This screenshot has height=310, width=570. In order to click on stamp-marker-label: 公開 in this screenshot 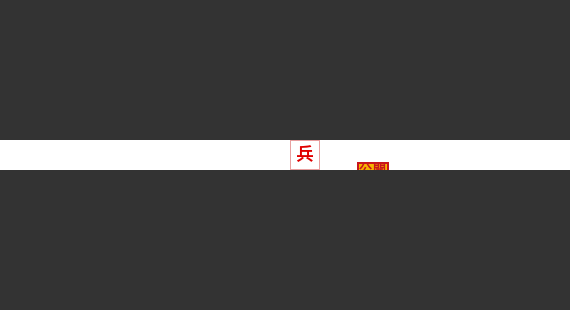, I will do `click(373, 167)`.